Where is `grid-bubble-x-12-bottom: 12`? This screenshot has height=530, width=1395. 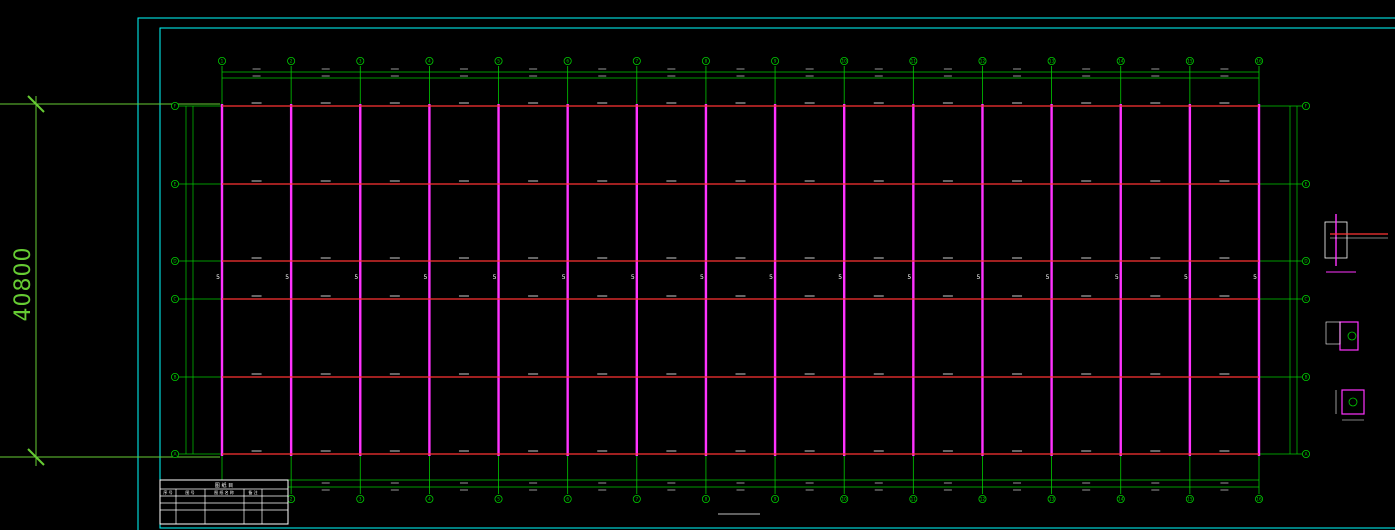 grid-bubble-x-12-bottom: 12 is located at coordinates (982, 498).